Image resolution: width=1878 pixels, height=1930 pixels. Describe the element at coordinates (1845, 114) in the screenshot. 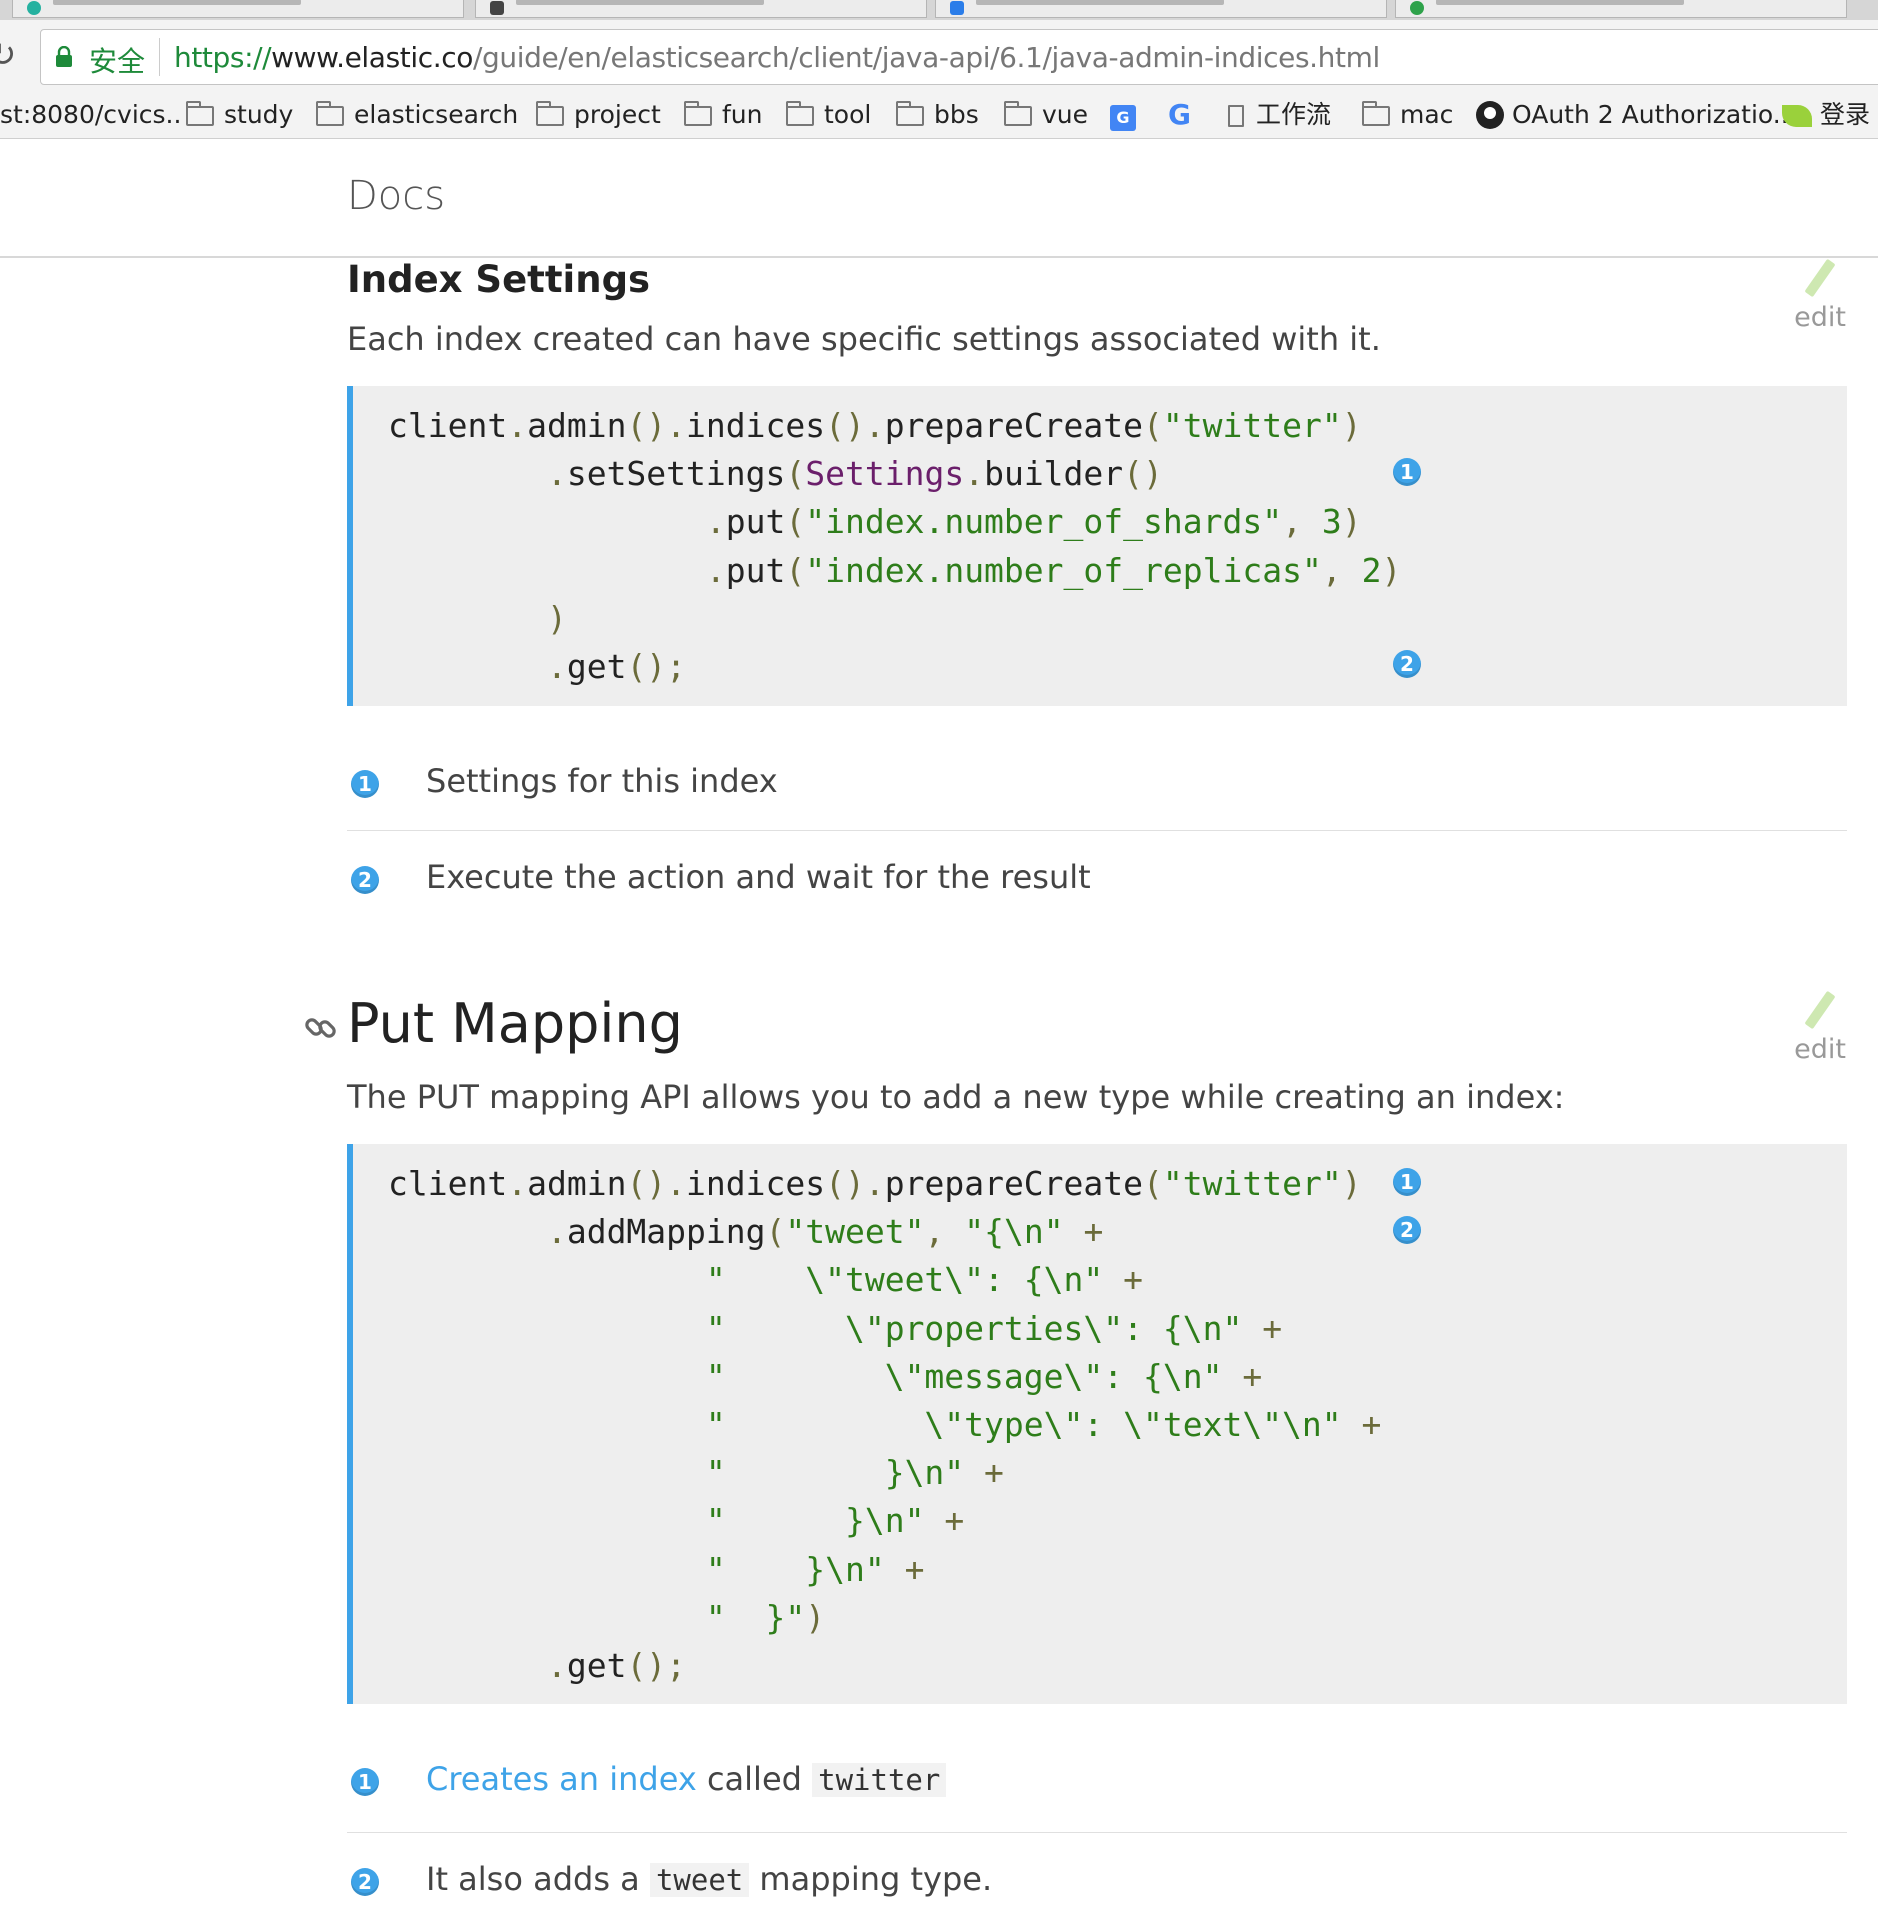

I see `bookmark-label: 登录` at that location.